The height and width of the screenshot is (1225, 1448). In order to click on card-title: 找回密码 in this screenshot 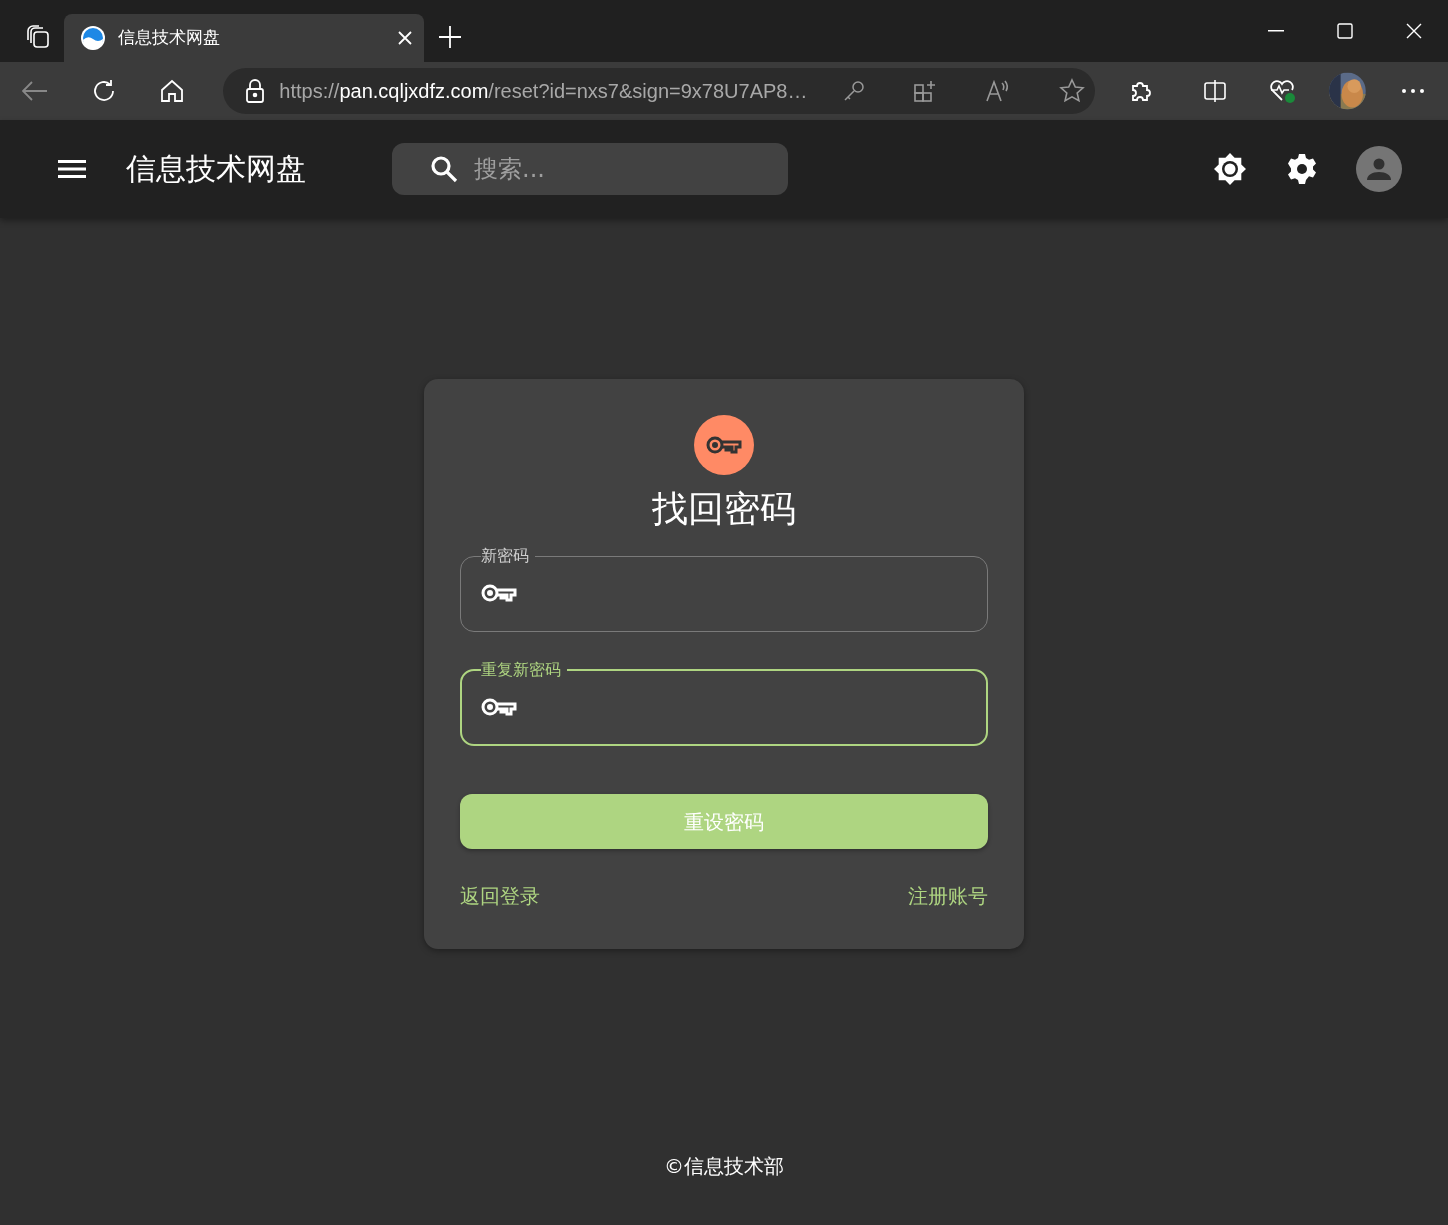, I will do `click(724, 509)`.